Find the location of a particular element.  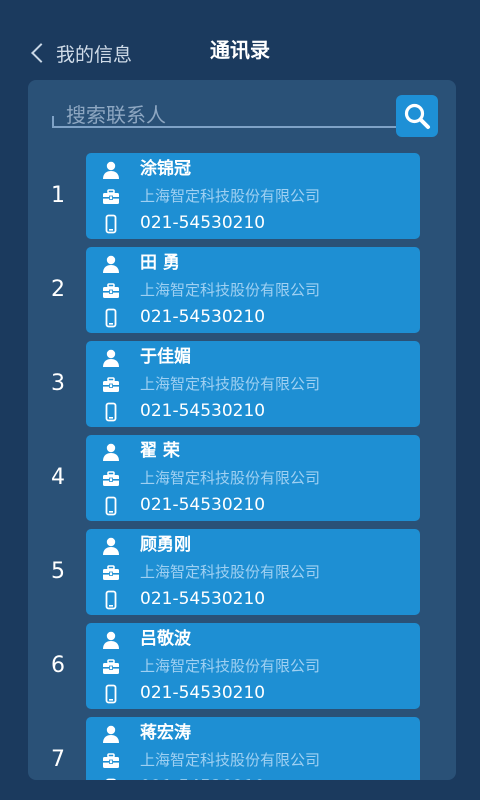

contact-row: 1 涂锦冠上海智定科技股份有限公司 021-54530210 is located at coordinates (242, 200).